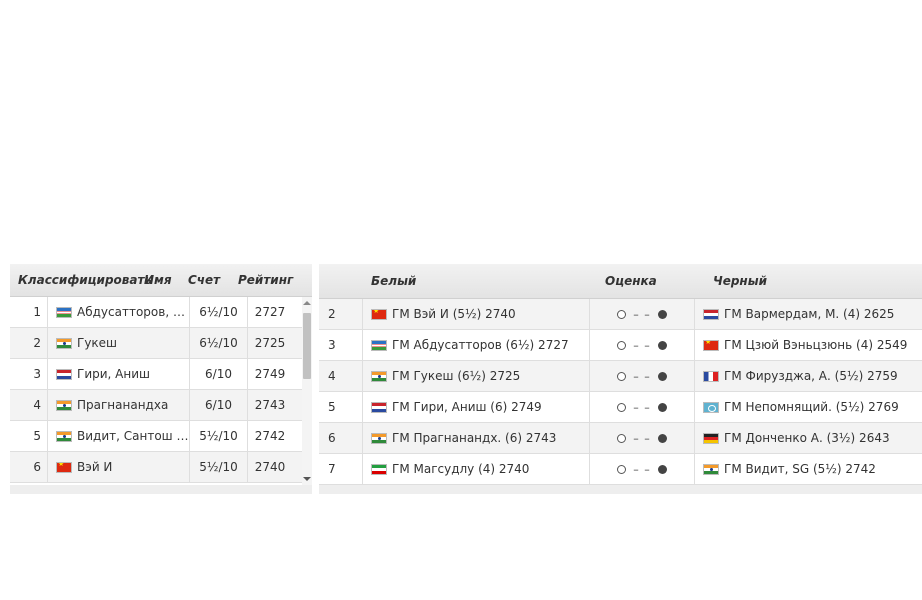 The image size is (922, 600). I want to click on black-player-name: ГМ Фирузджа, А. (5½) 2759, so click(811, 376).